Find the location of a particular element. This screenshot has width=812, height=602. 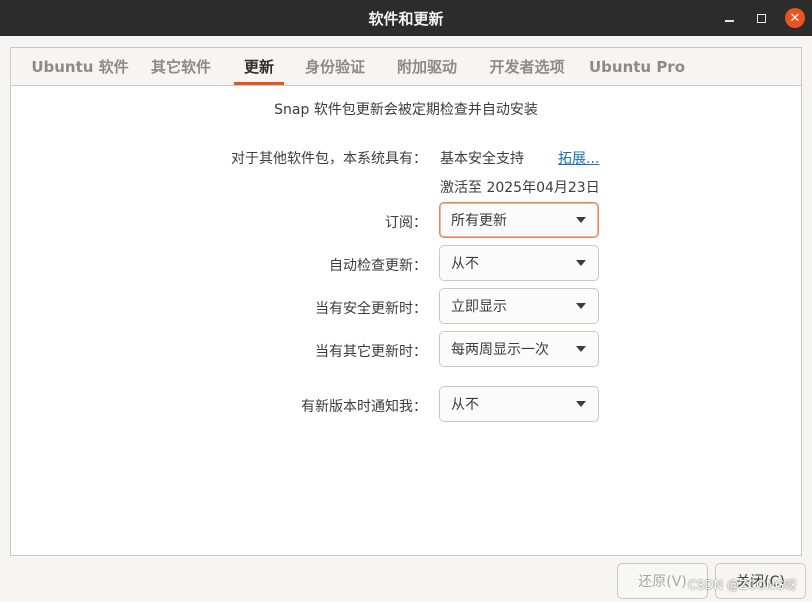

other-packages-label: 对于其他软件包，本系统具有： is located at coordinates (329, 159).